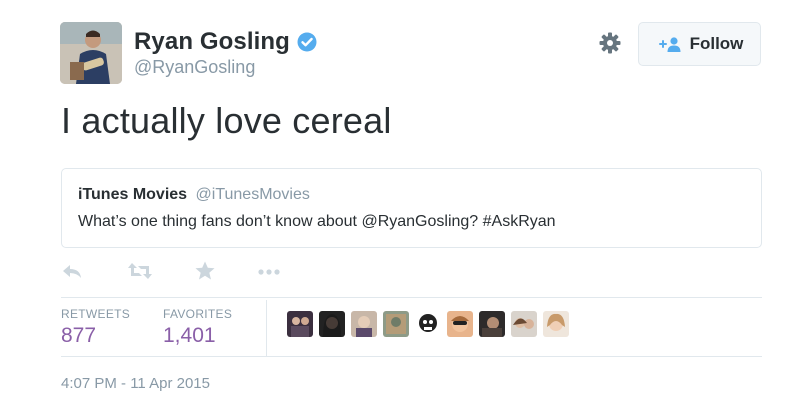 The height and width of the screenshot is (418, 800). What do you see at coordinates (96, 314) in the screenshot?
I see `retweets-label: RETWEETS` at bounding box center [96, 314].